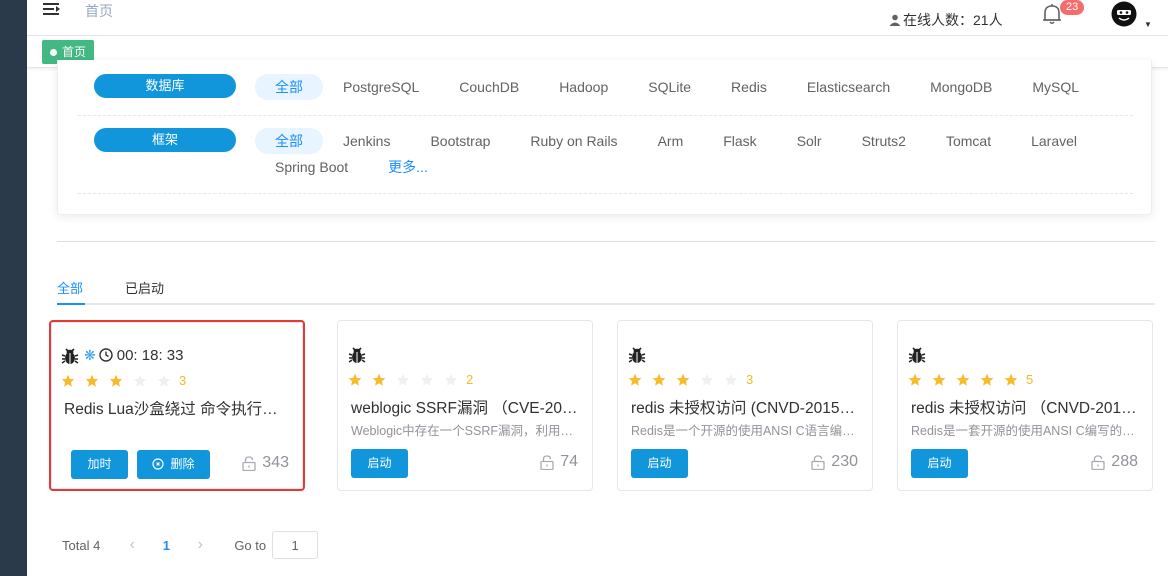 The height and width of the screenshot is (576, 1168). Describe the element at coordinates (569, 461) in the screenshot. I see `start-count-value: 74` at that location.